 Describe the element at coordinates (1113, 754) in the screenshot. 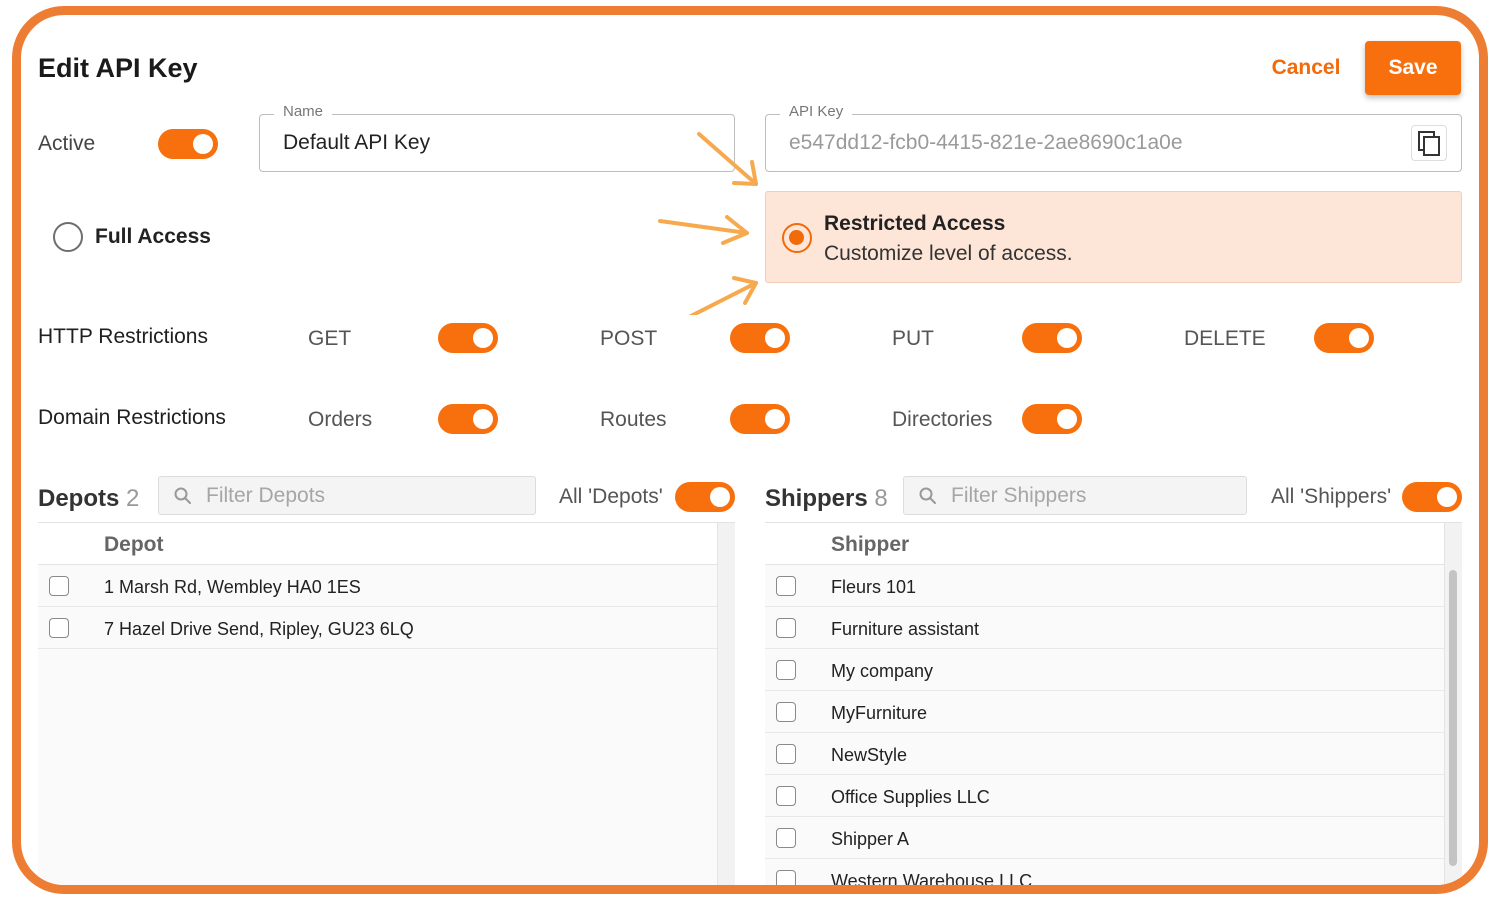

I see `table-row: NewStyle` at that location.